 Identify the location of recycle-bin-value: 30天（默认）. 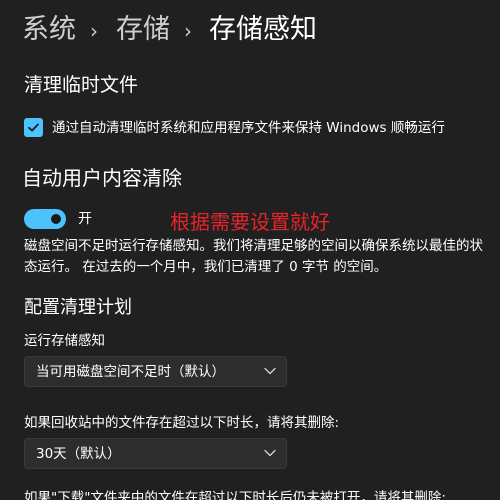
(78, 454).